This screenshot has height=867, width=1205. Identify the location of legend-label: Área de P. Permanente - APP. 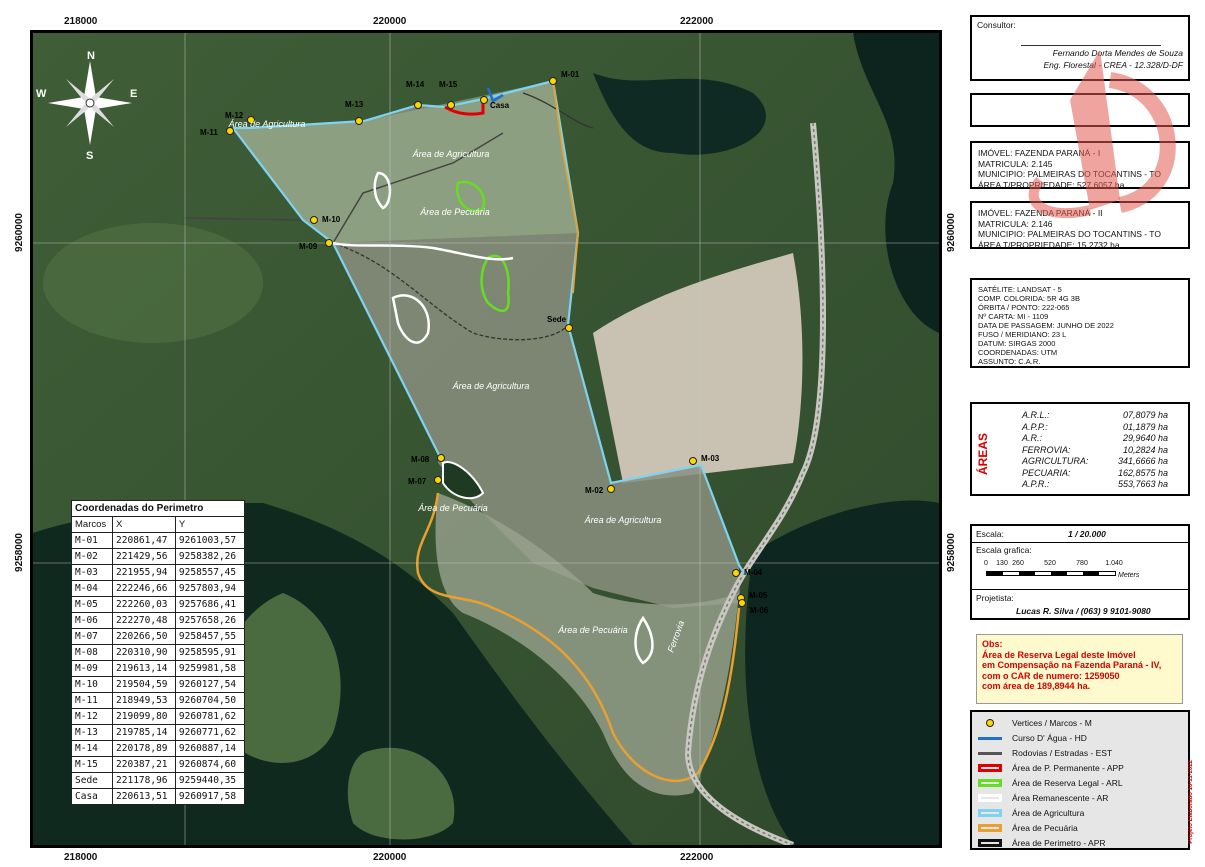
(1068, 768).